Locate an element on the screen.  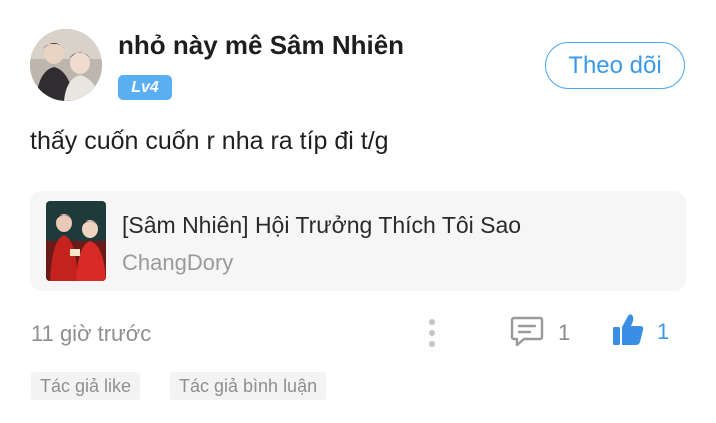
follow-button: Theo dõi is located at coordinates (615, 65).